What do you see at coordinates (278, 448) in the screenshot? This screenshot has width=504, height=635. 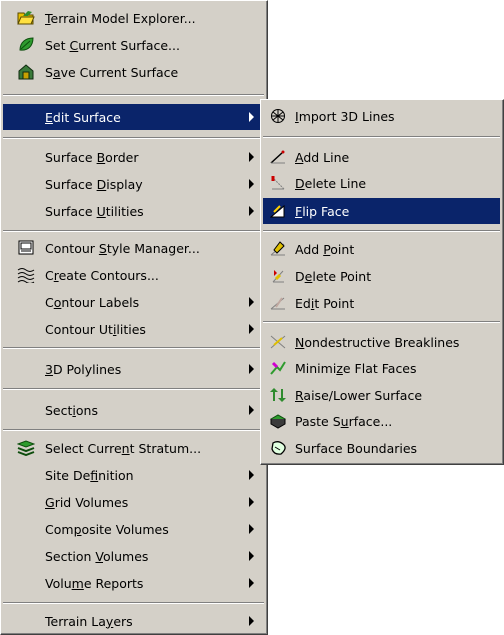 I see `surface-boundaries-icon` at bounding box center [278, 448].